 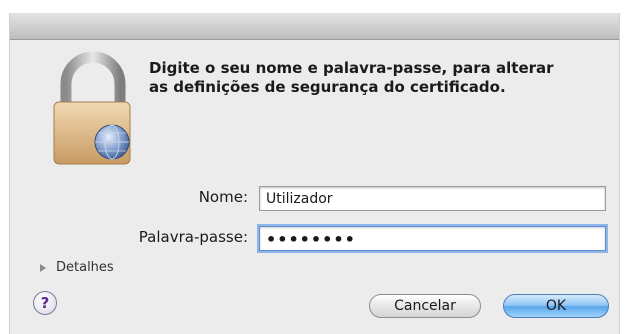 I want to click on password-label: Palavra-passe:, so click(x=193, y=237).